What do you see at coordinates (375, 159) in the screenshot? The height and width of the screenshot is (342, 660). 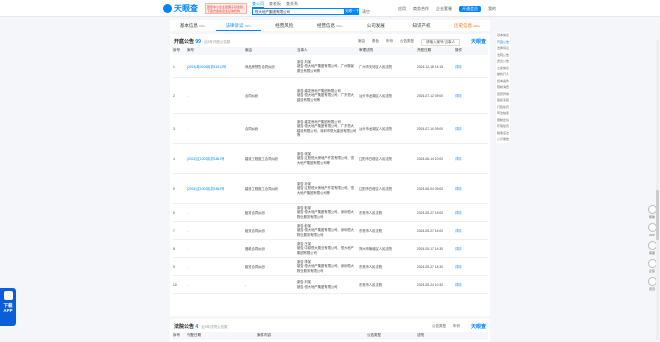 I see `cell-court: 辽阳市白塔区人民法院` at bounding box center [375, 159].